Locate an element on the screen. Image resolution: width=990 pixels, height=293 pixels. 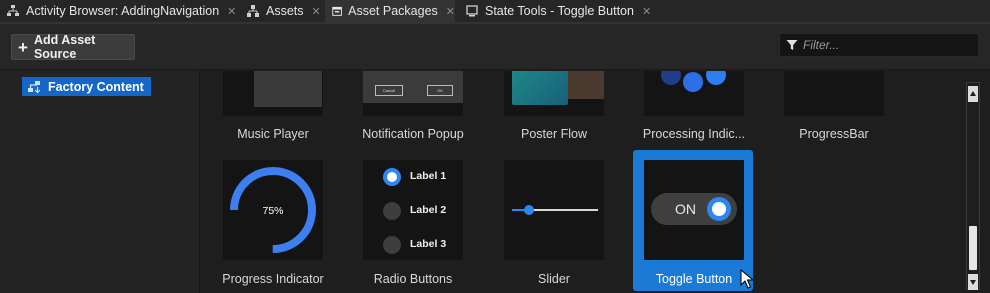
scrollbar-thumb is located at coordinates (973, 248).